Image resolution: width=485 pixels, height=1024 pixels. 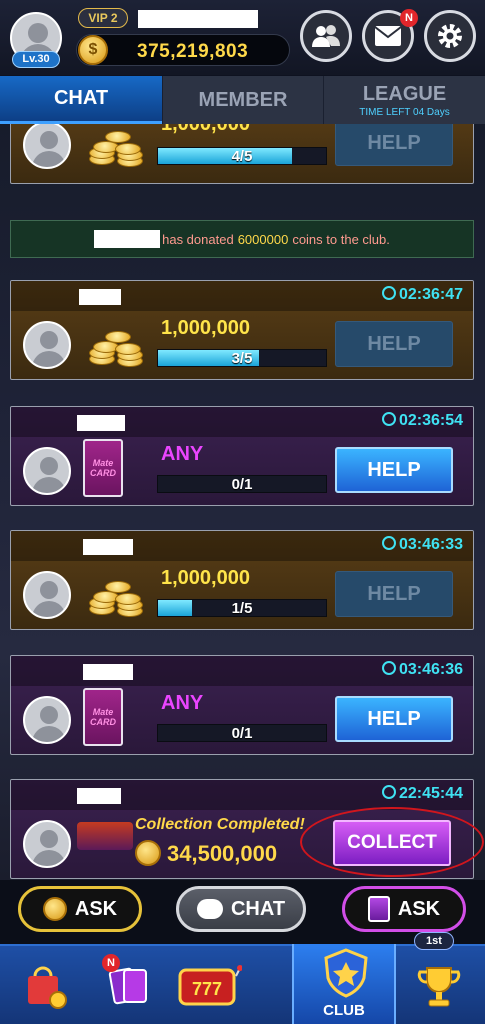 I want to click on club-tabs: CHAT MEMBER LEAGUE TIME LEFT 04 Days, so click(x=242, y=100).